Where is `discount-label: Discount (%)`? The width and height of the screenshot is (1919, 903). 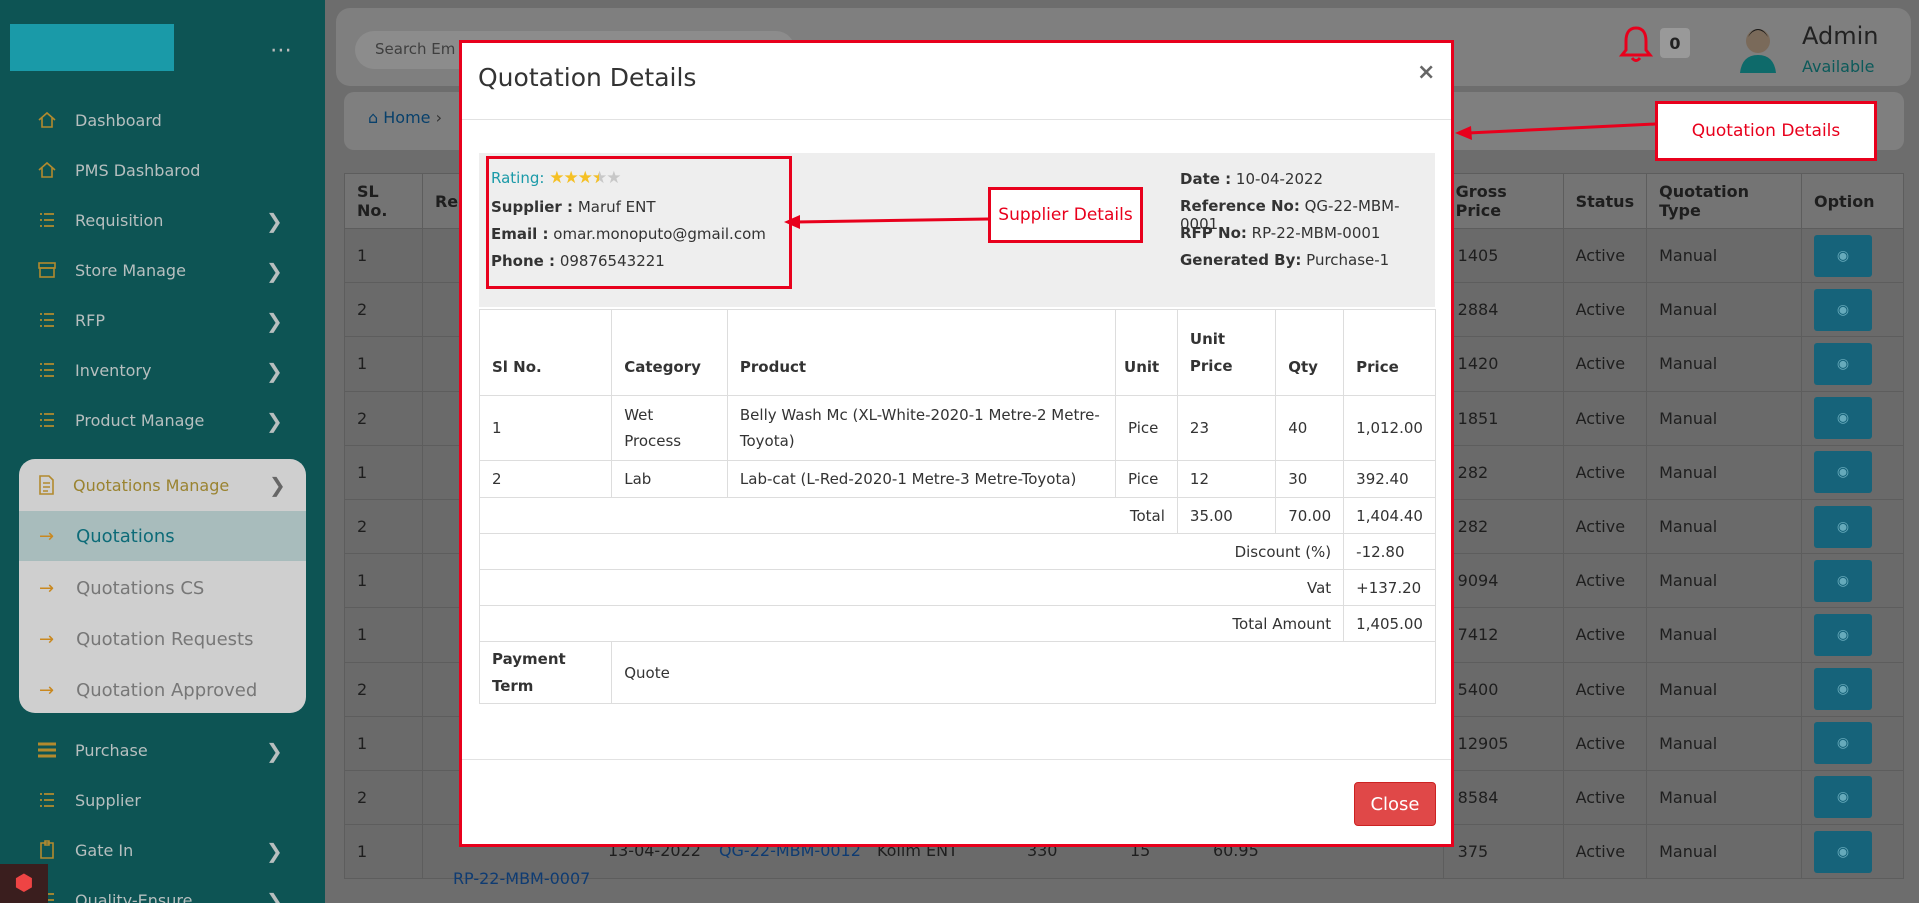
discount-label: Discount (%) is located at coordinates (911, 551).